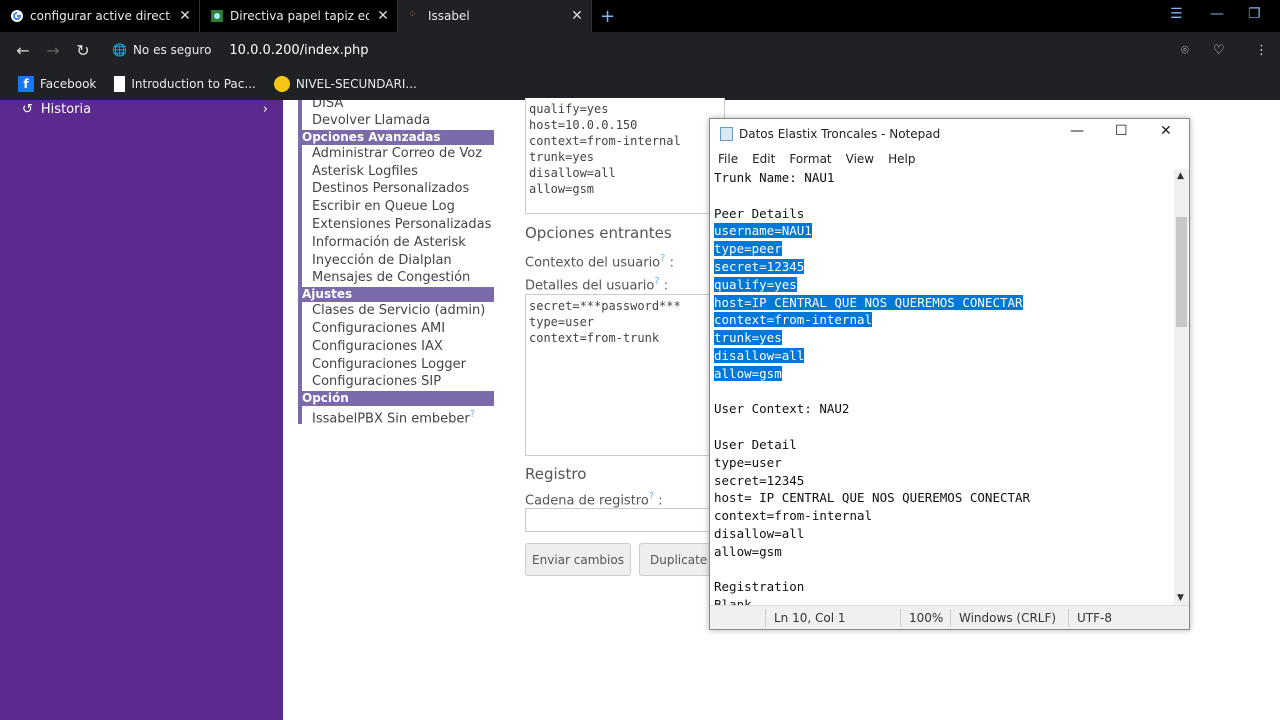  What do you see at coordinates (298, 50) in the screenshot?
I see `url-text: 10.0.0.200/index.php` at bounding box center [298, 50].